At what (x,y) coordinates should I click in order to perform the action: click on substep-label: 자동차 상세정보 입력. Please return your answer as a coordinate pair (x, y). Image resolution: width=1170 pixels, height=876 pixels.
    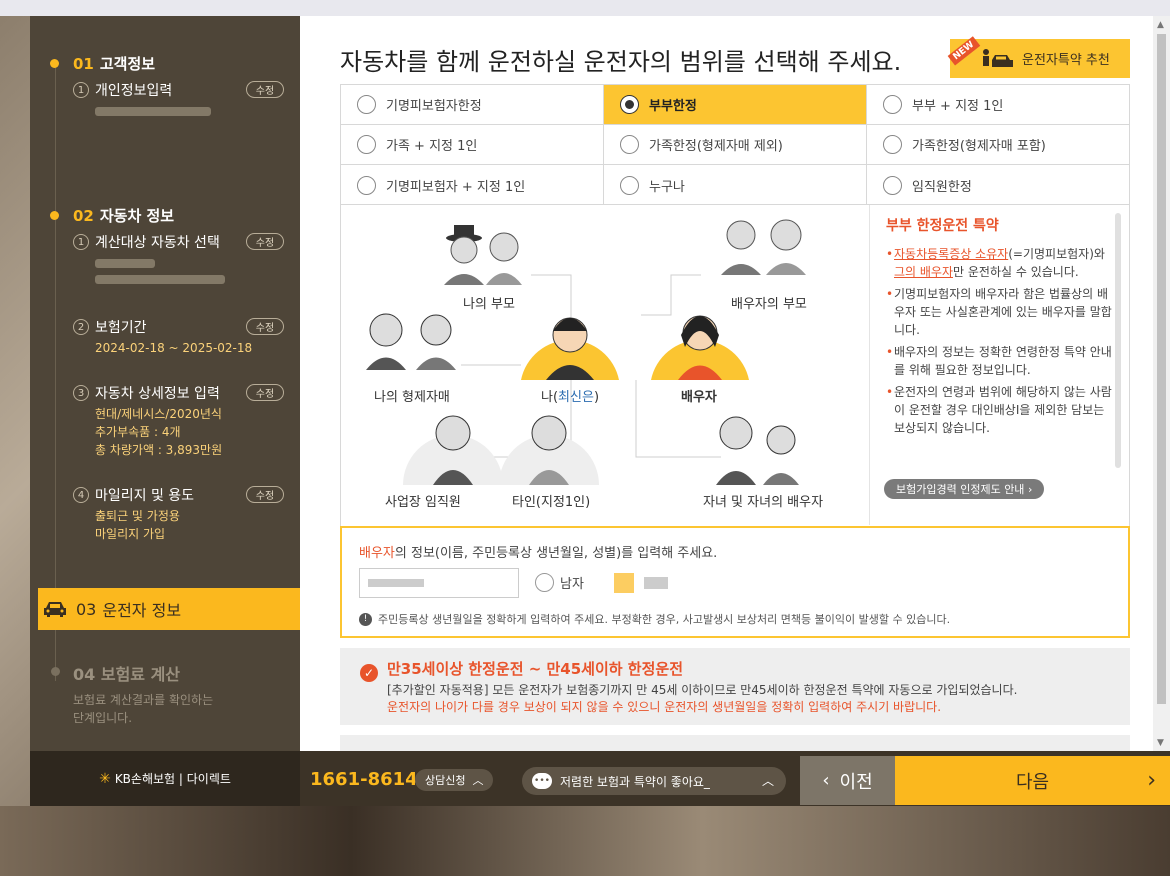
    Looking at the image, I should click on (157, 394).